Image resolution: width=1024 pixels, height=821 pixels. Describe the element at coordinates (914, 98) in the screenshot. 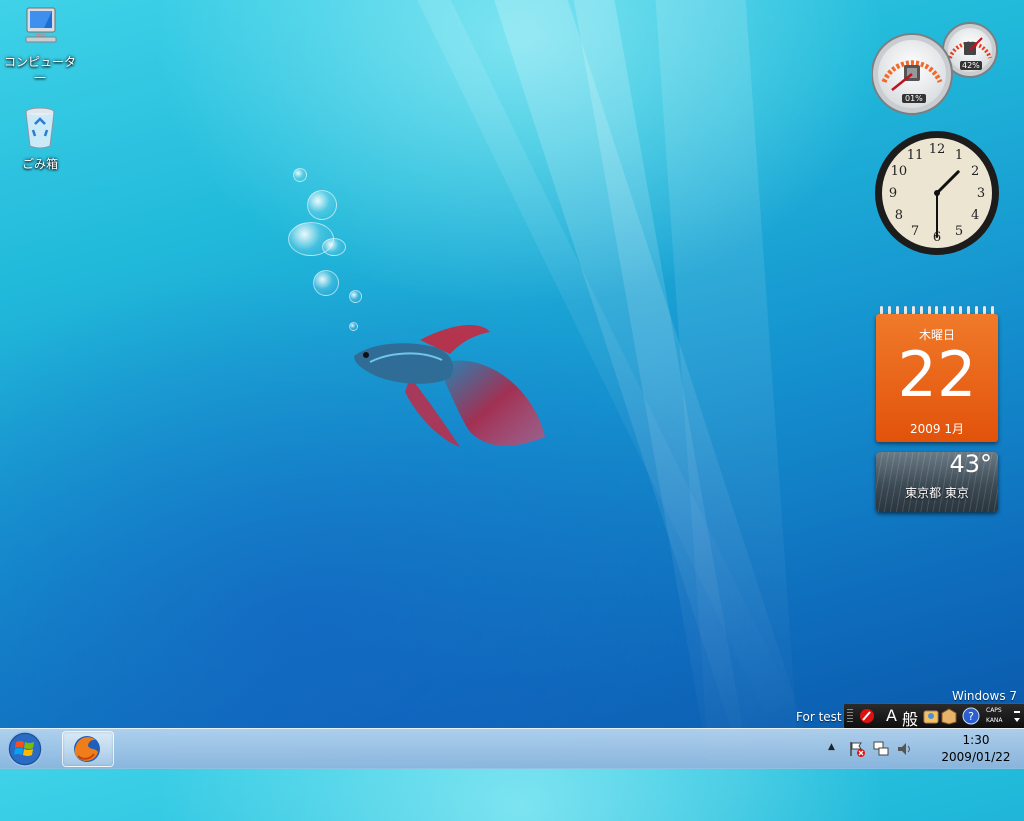

I see `cpu-usage-label: 01%` at that location.